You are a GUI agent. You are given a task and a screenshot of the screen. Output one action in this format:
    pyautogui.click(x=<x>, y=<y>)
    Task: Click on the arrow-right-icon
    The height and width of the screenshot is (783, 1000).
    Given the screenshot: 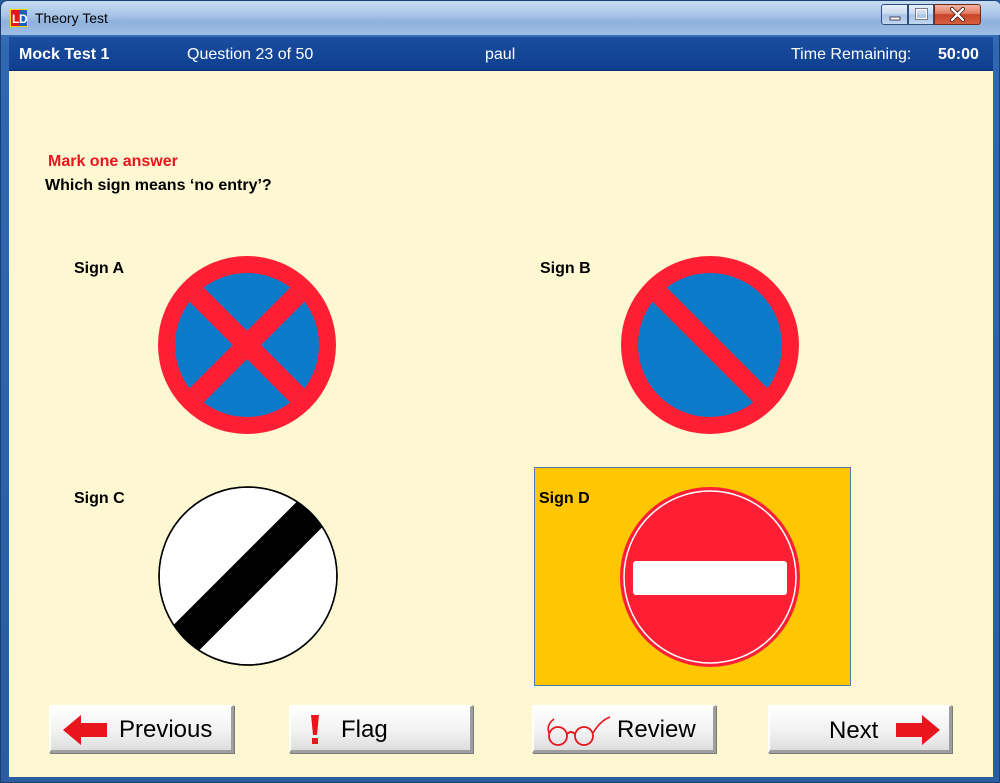 What is the action you would take?
    pyautogui.click(x=918, y=730)
    